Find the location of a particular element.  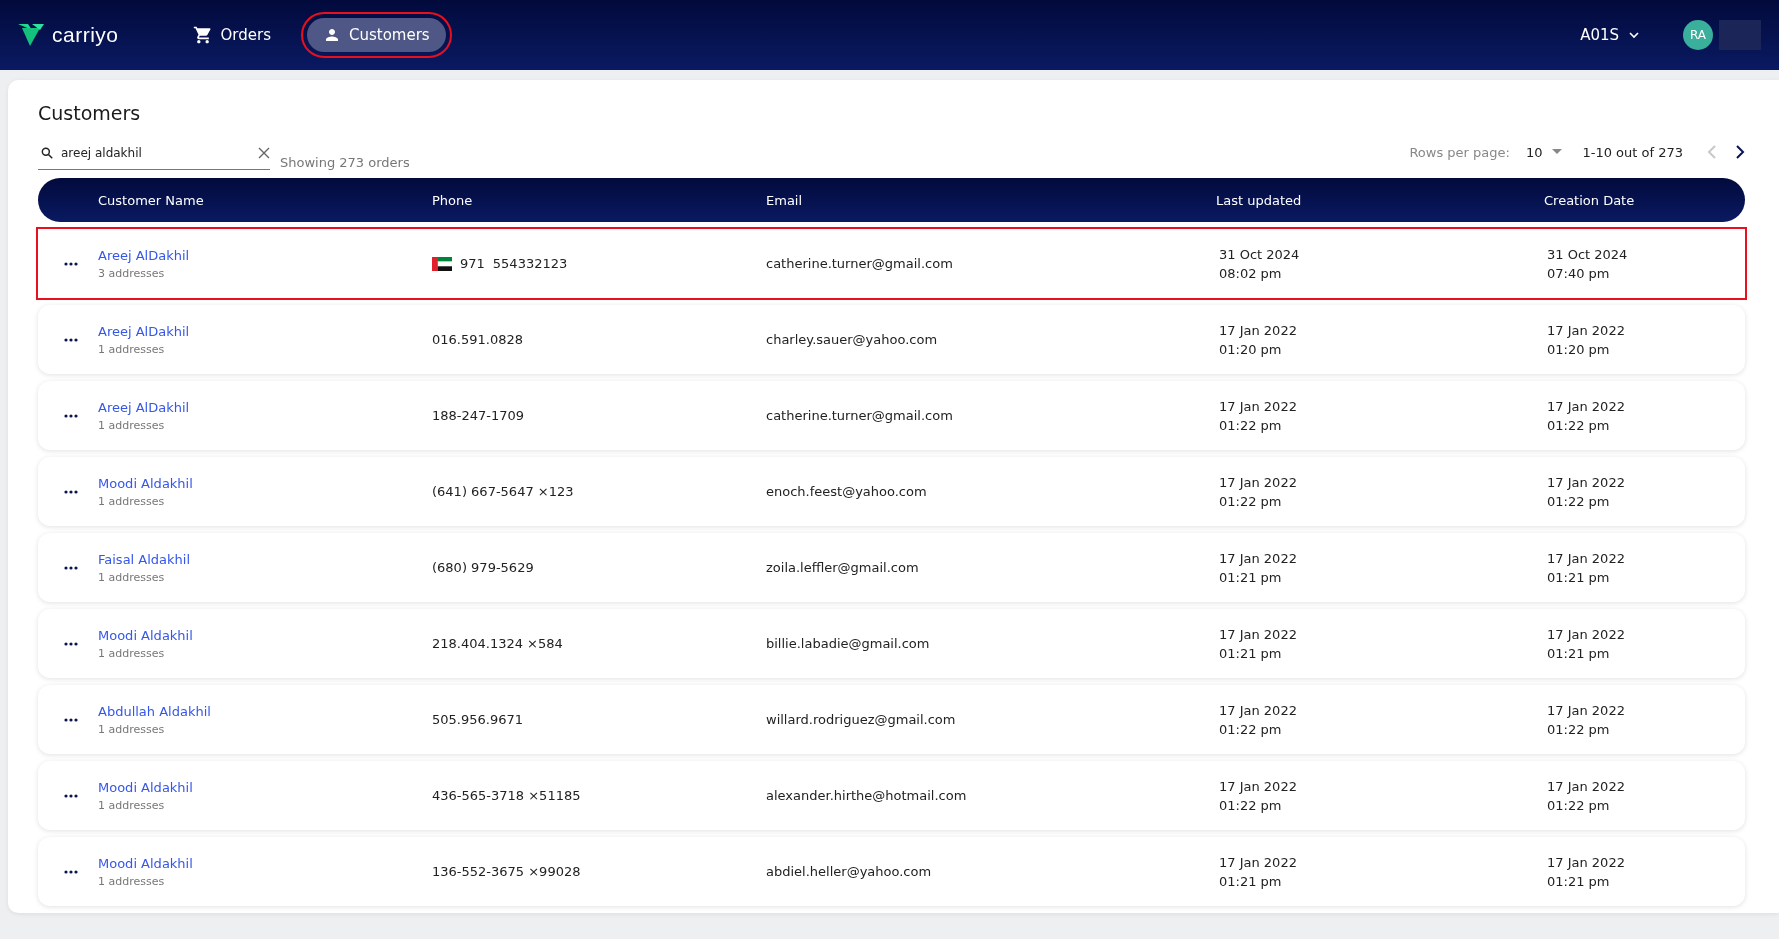

customer-row: Faisal Aldakhil 1 addresses (680) 979-5629 zoila.leffler@gmail.com 17 Jan 2022 01:21 pm 17 Jan 2022 01:21 pm is located at coordinates (891, 567).